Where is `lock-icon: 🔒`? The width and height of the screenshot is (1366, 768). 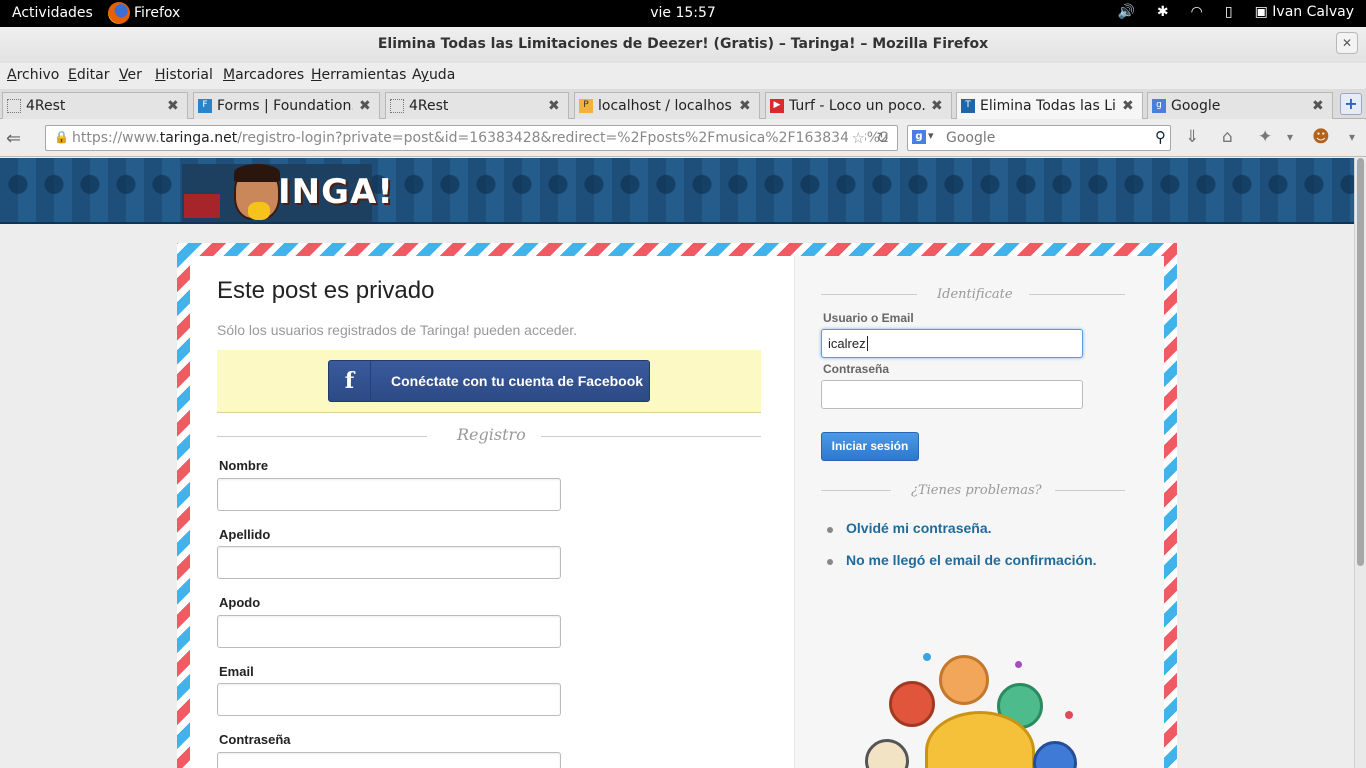 lock-icon: 🔒 is located at coordinates (61, 137).